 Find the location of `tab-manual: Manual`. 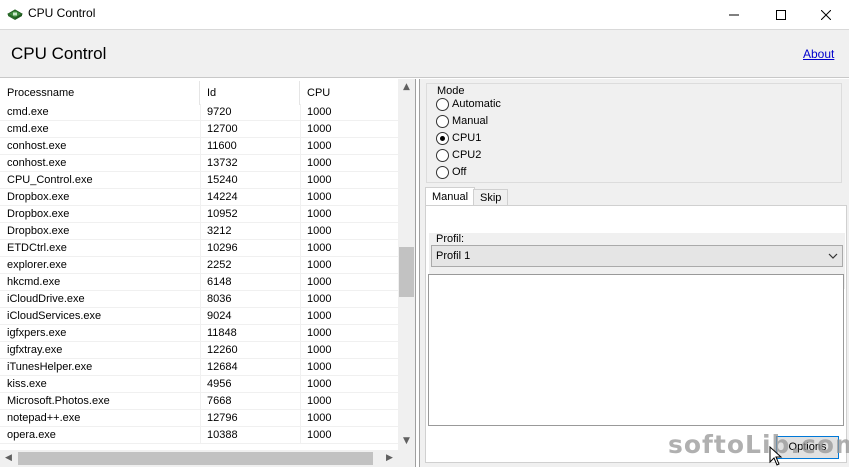

tab-manual: Manual is located at coordinates (450, 196).